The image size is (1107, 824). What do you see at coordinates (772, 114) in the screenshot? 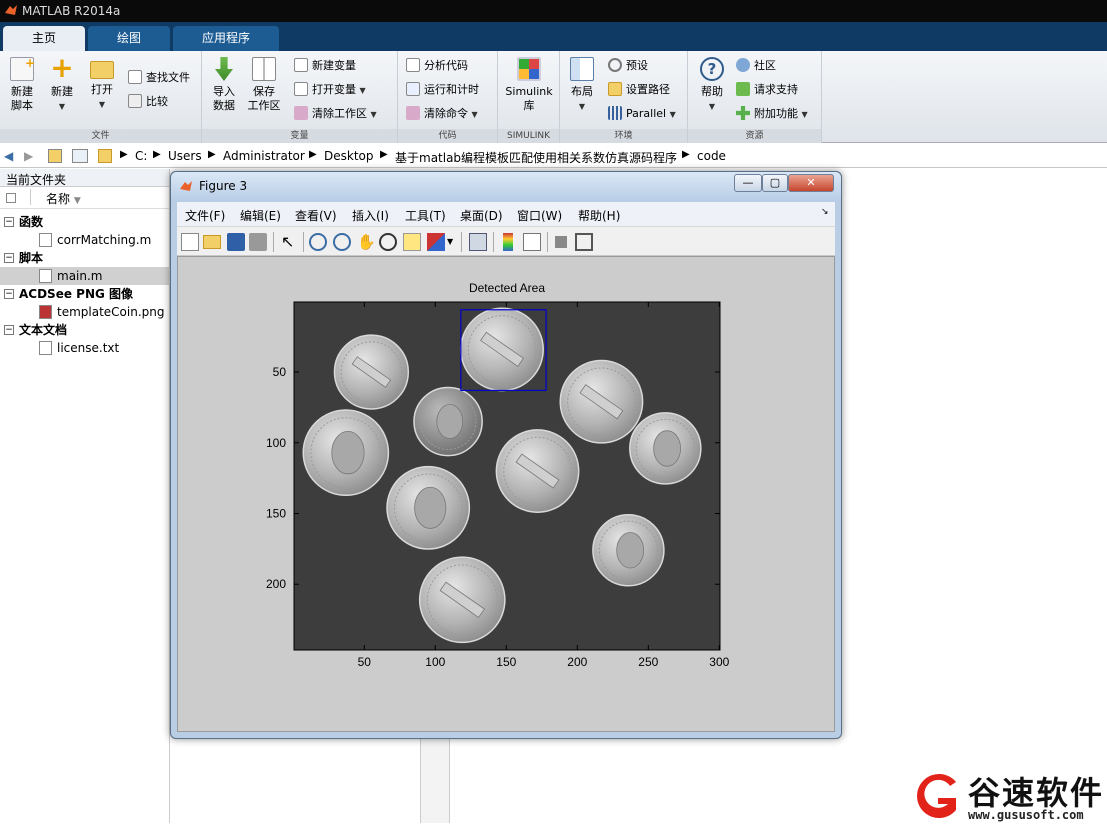
I see `add-ons-button: 附加功能 ▼` at bounding box center [772, 114].